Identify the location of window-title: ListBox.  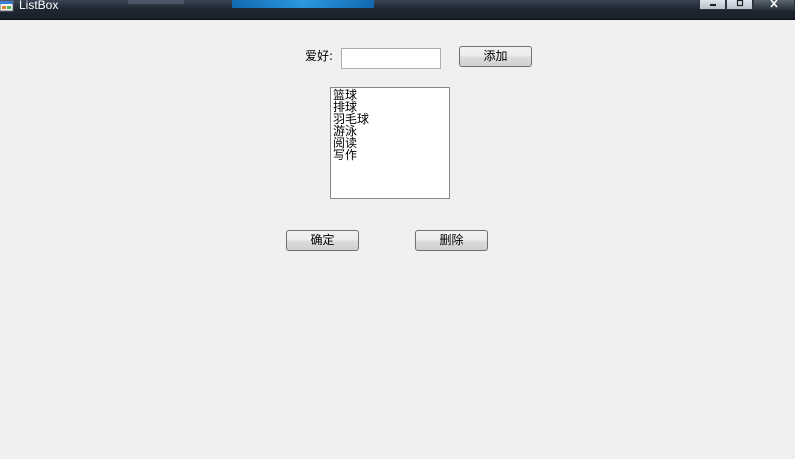
(39, 6).